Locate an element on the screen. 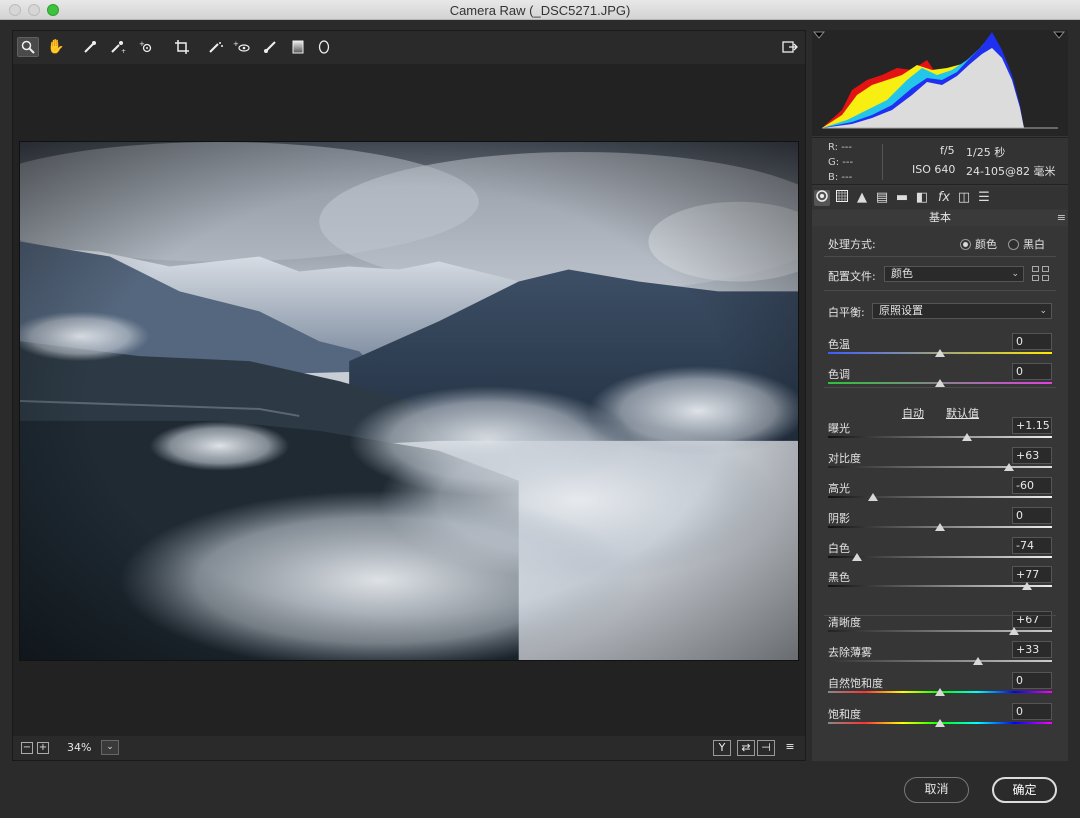 This screenshot has height=818, width=1080. presets-tab-icon: ☰ is located at coordinates (984, 198).